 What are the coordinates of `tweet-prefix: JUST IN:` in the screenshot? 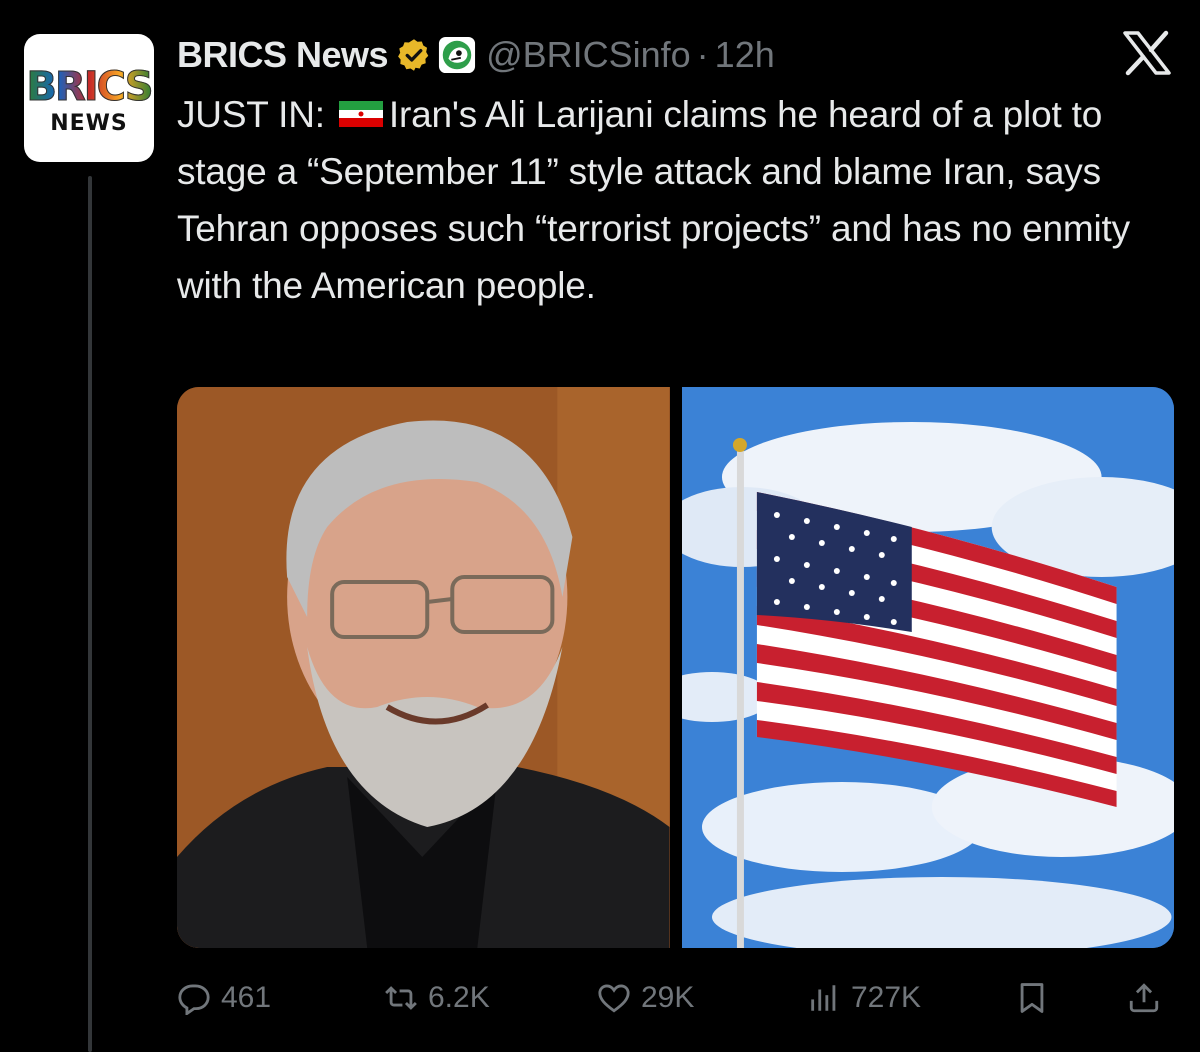 It's located at (251, 114).